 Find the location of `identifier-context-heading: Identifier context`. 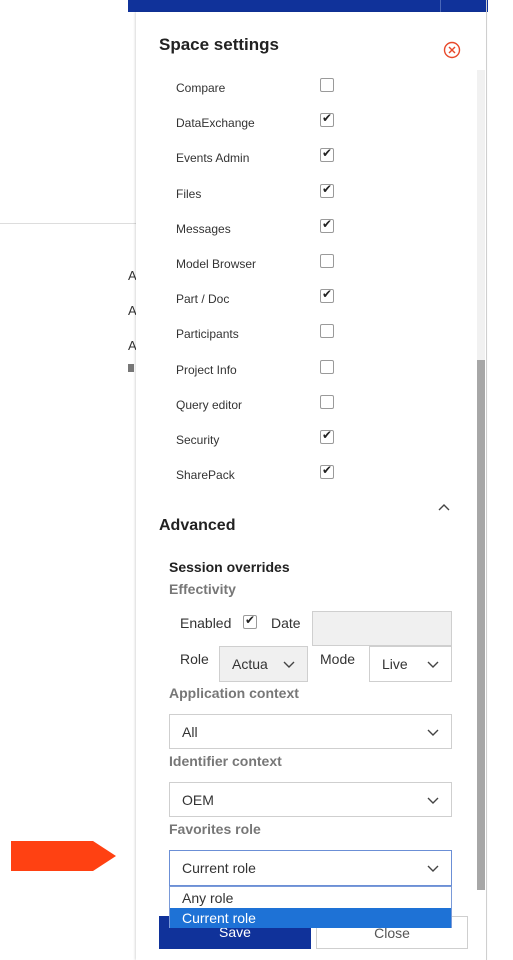

identifier-context-heading: Identifier context is located at coordinates (225, 761).